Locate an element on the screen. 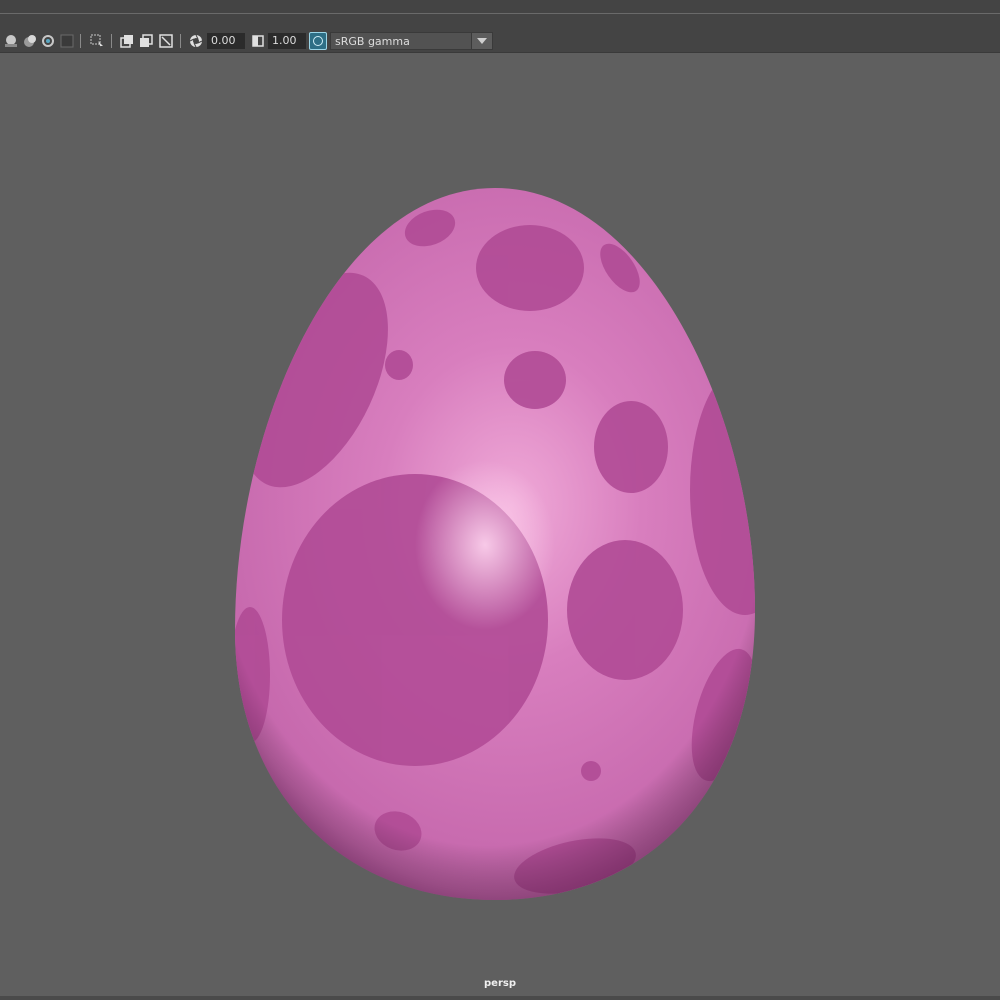  field-chart-icon is located at coordinates (166, 41).